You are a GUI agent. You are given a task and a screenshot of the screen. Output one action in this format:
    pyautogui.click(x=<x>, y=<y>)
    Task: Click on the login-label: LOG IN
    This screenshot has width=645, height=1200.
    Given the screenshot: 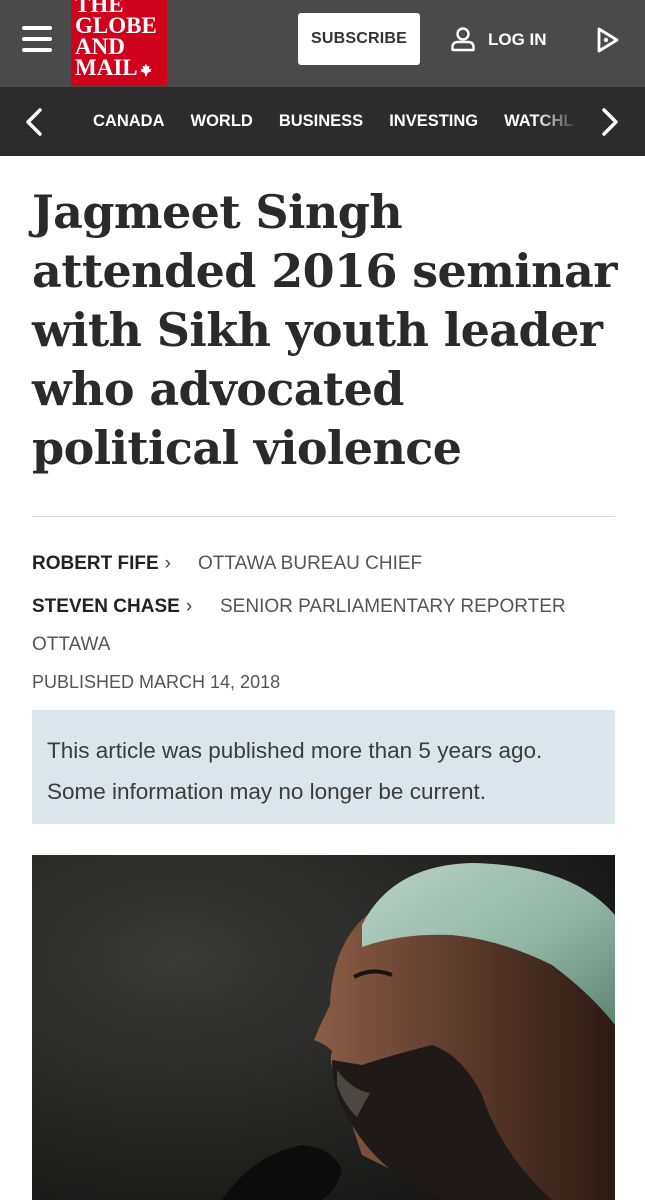 What is the action you would take?
    pyautogui.click(x=517, y=39)
    